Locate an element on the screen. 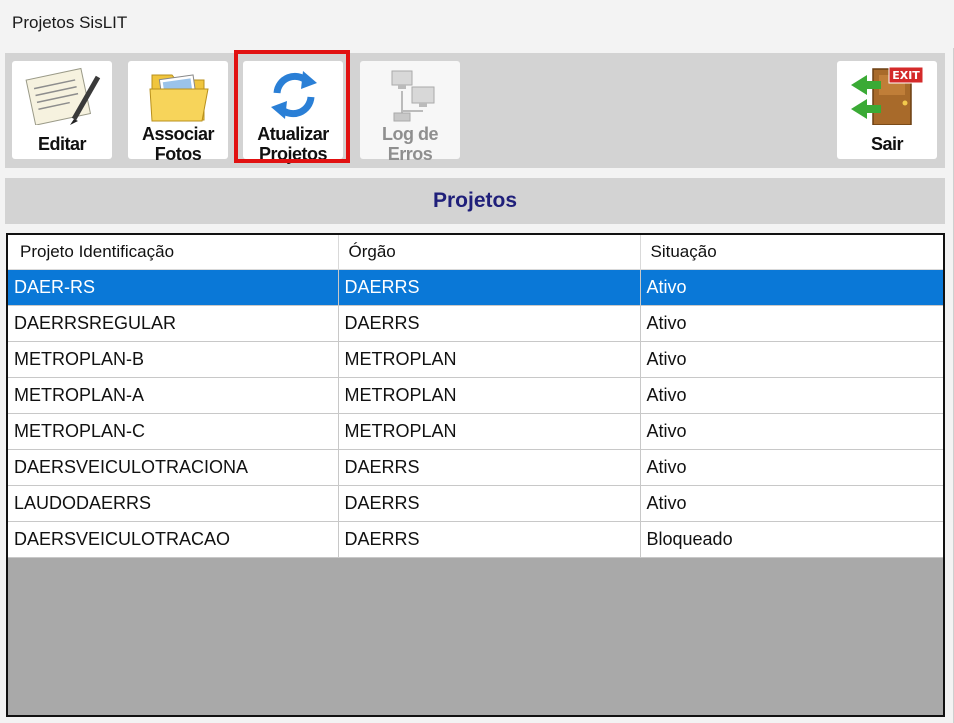 Image resolution: width=954 pixels, height=723 pixels. cell-projeto: DAERSVEICULOTRACIONA is located at coordinates (173, 467).